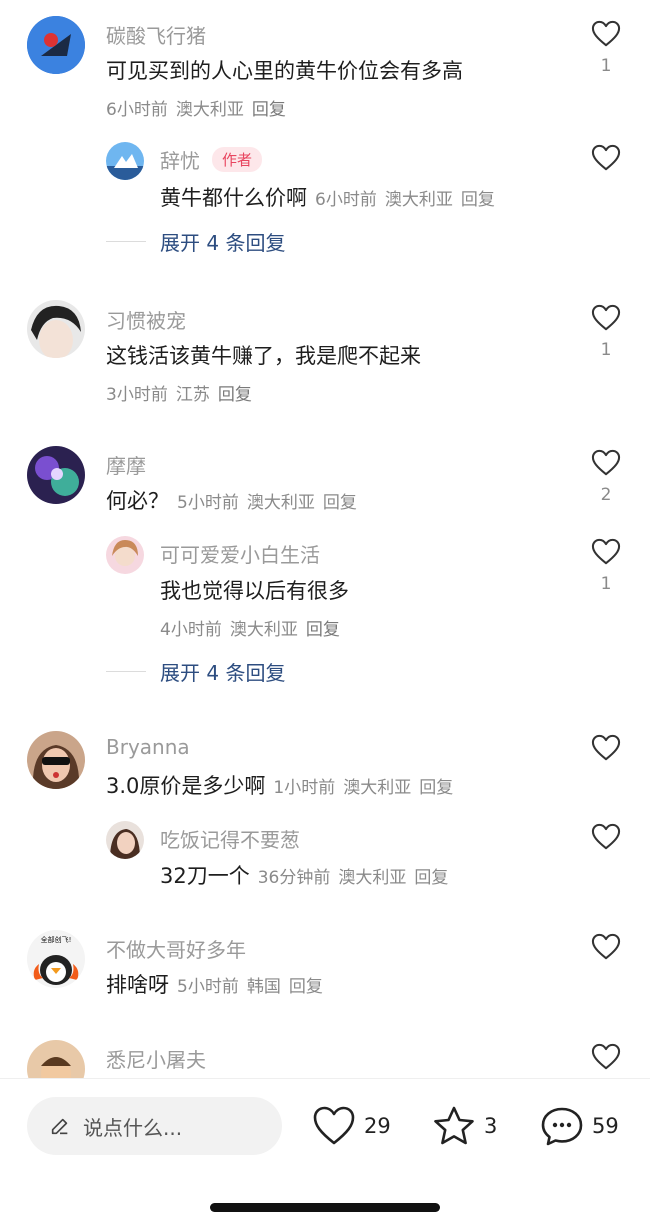  What do you see at coordinates (137, 395) in the screenshot?
I see `comment-time: 3小时前` at bounding box center [137, 395].